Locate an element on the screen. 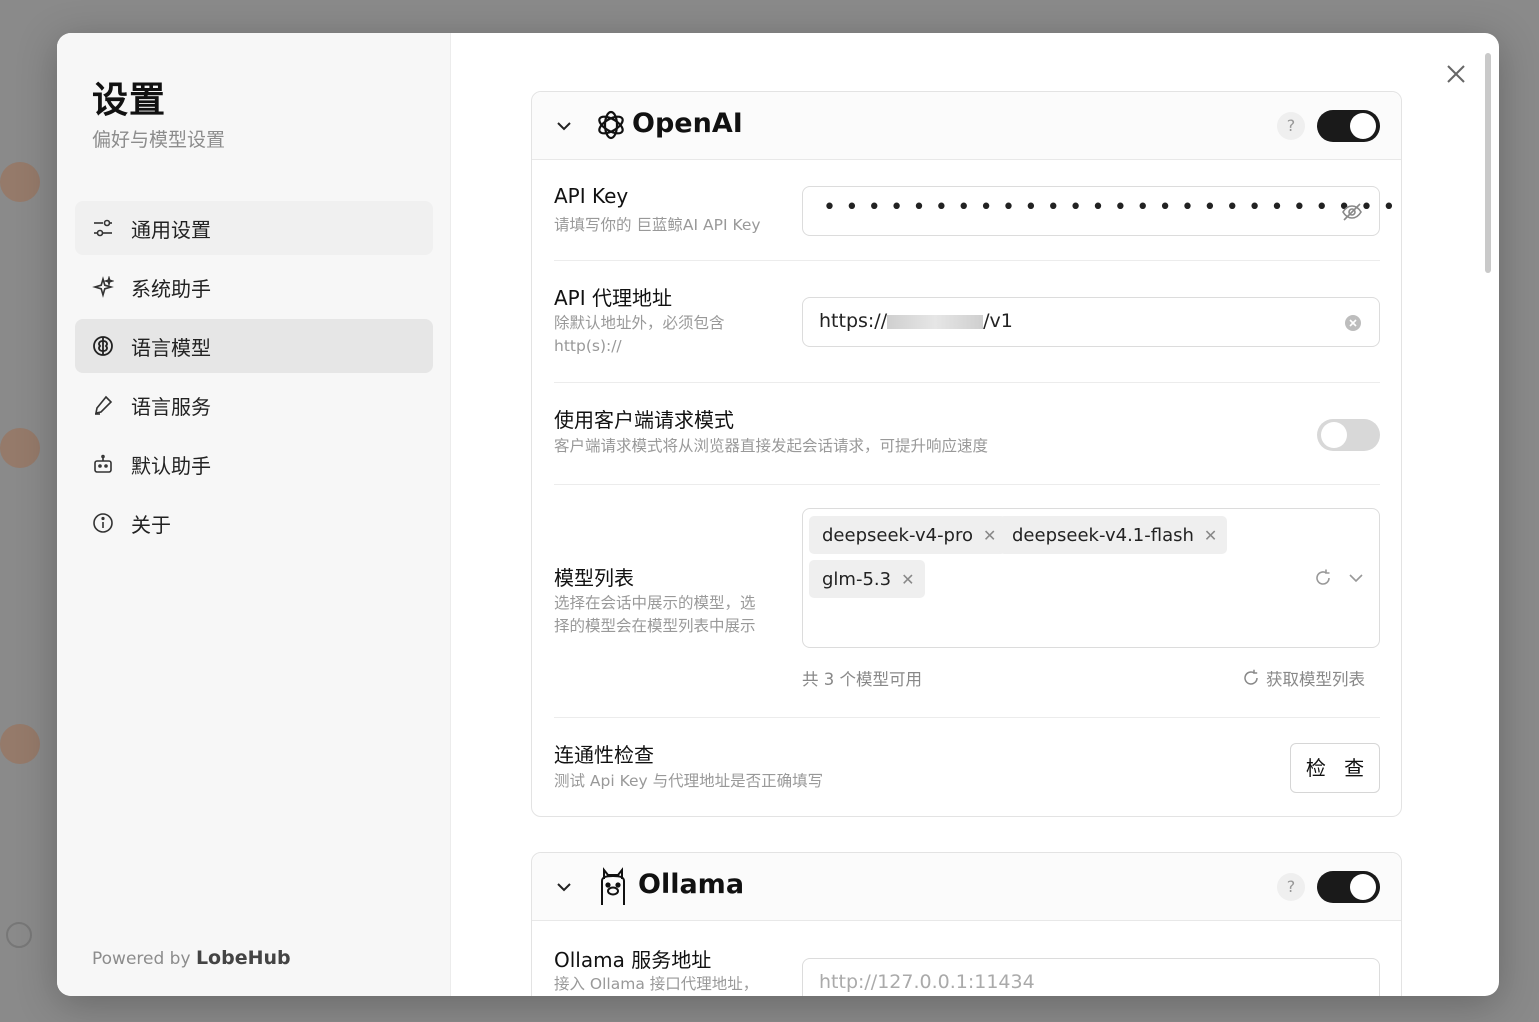 The image size is (1539, 1022). eye-off-icon is located at coordinates (1352, 214).